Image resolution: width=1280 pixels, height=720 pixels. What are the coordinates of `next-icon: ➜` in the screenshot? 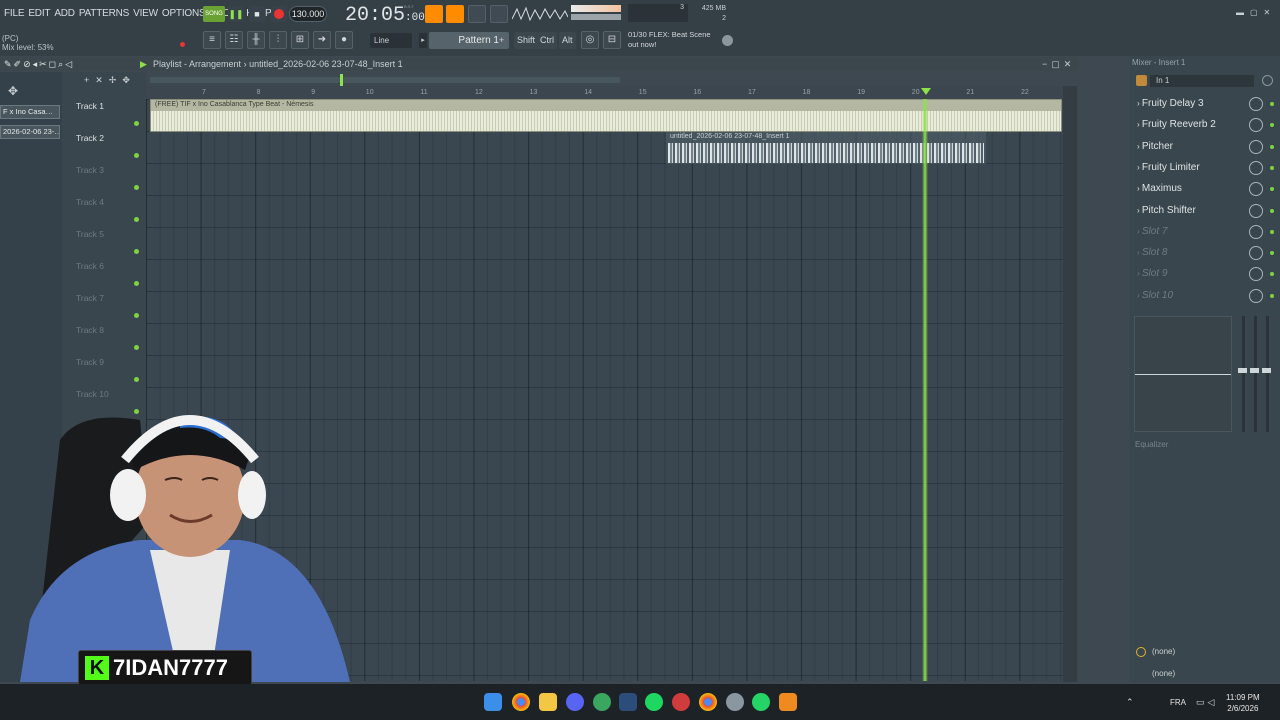 It's located at (322, 40).